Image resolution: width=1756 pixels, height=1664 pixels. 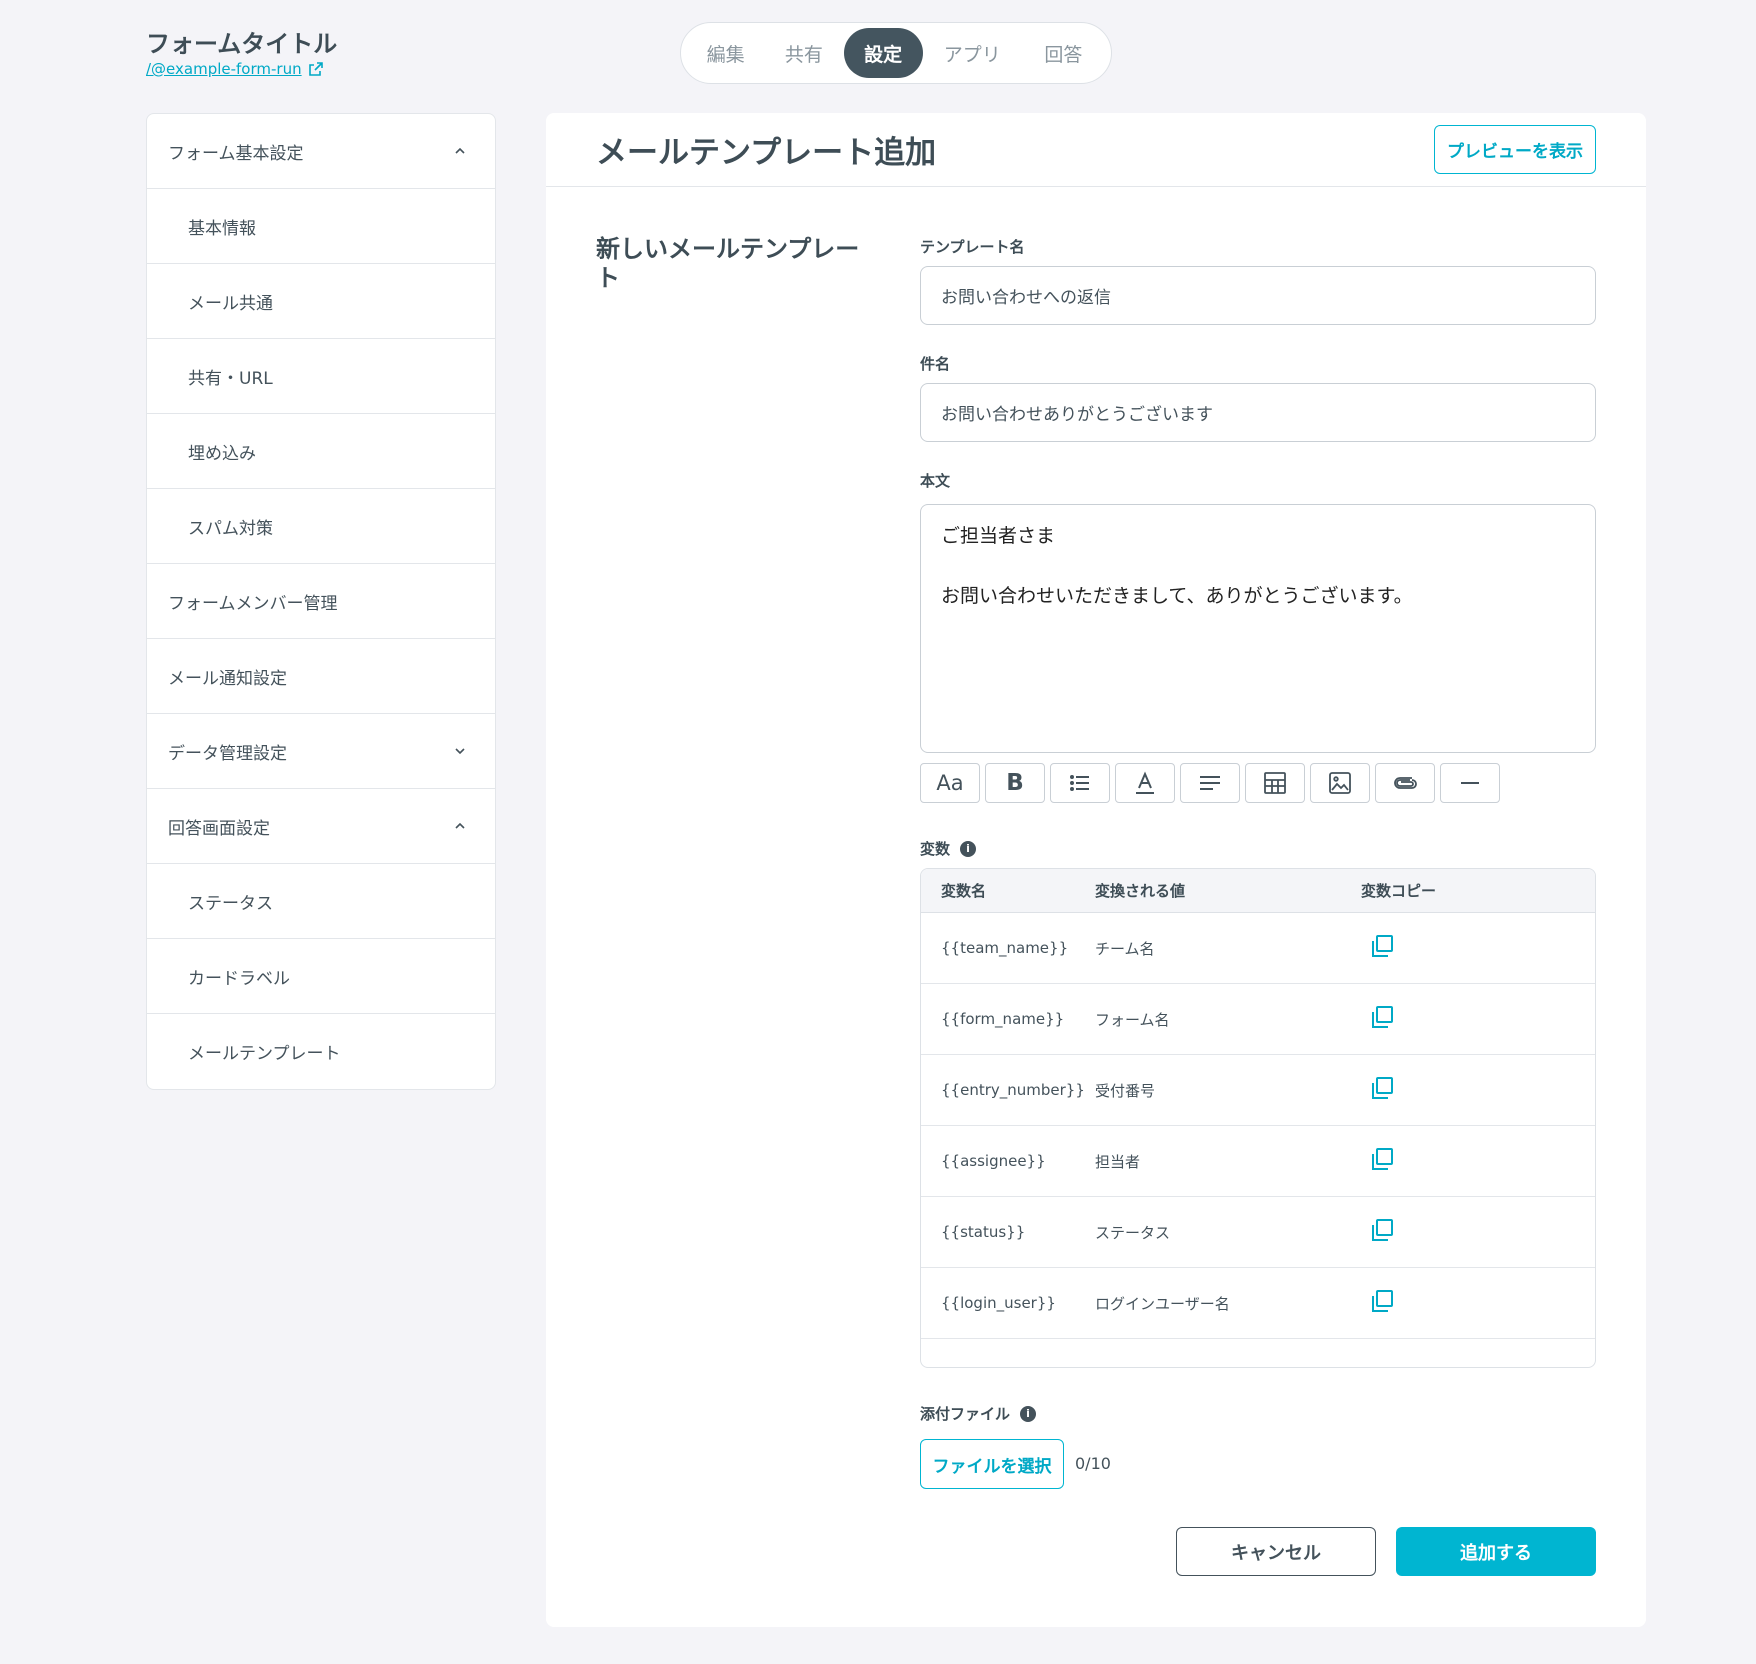 I want to click on external-link-icon, so click(x=315, y=69).